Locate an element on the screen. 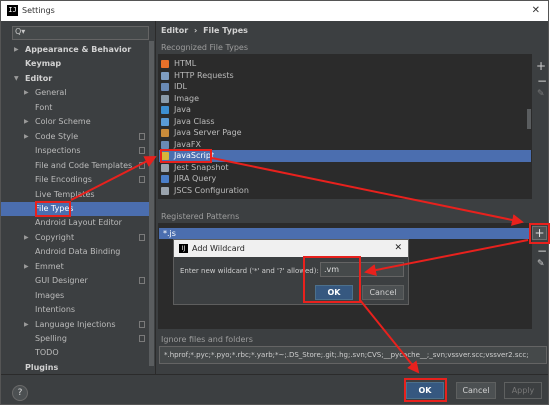 This screenshot has height=410, width=558. file-type-label: Java Server Page is located at coordinates (208, 132).